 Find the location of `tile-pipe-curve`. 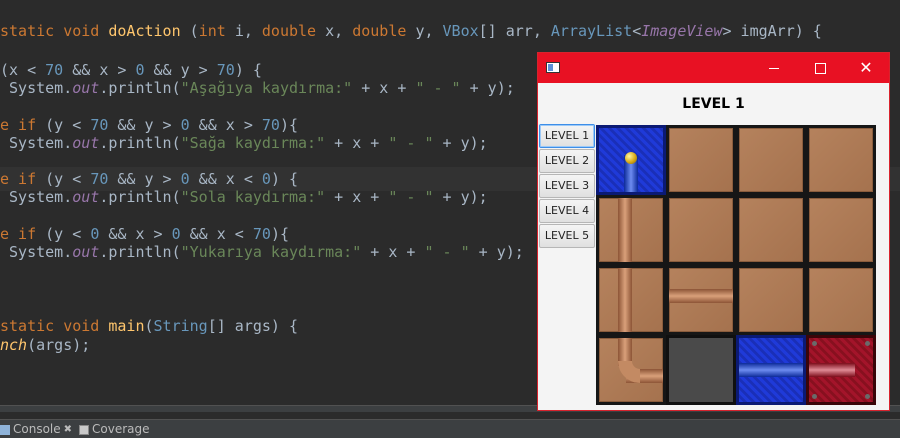

tile-pipe-curve is located at coordinates (631, 370).